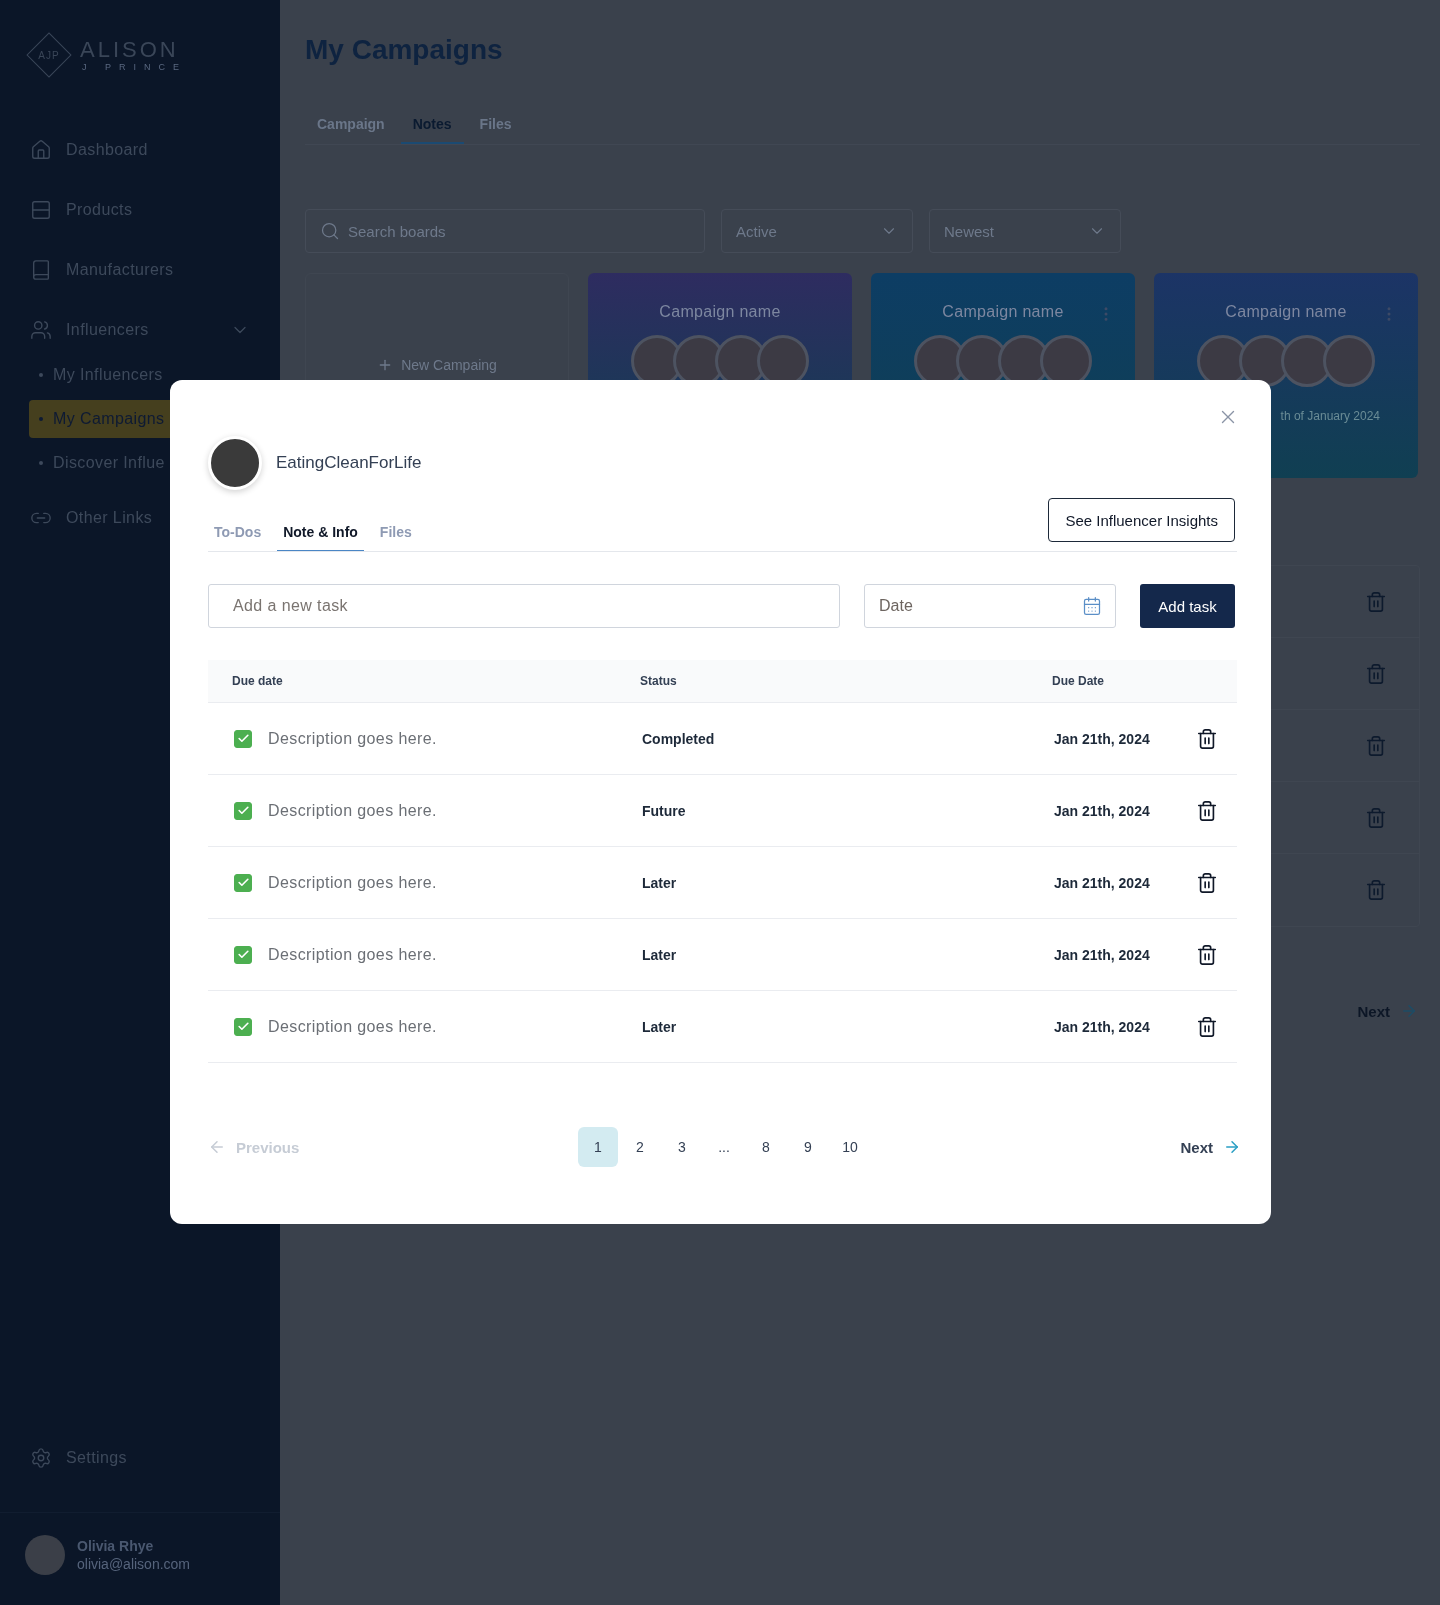 The image size is (1440, 1605). Describe the element at coordinates (134, 1564) in the screenshot. I see `user-email: olivia@alison.com` at that location.